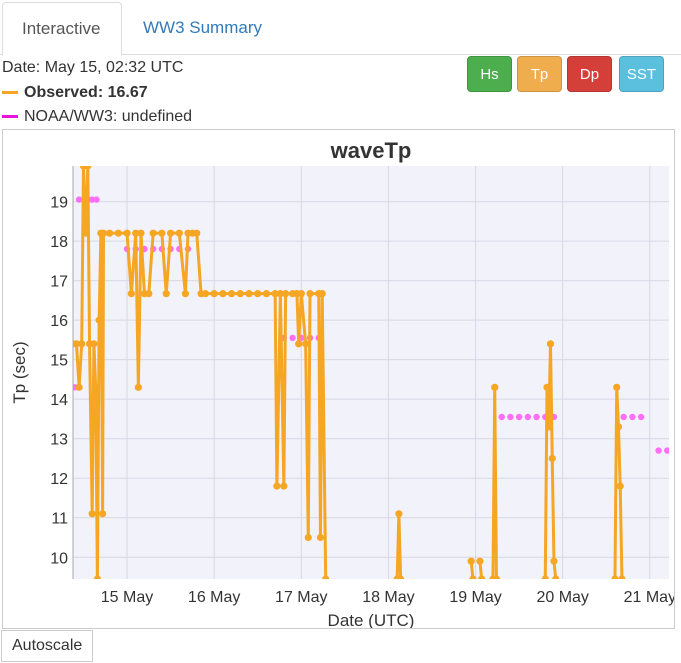  Describe the element at coordinates (562, 597) in the screenshot. I see `x-tick-label: 20 May` at that location.